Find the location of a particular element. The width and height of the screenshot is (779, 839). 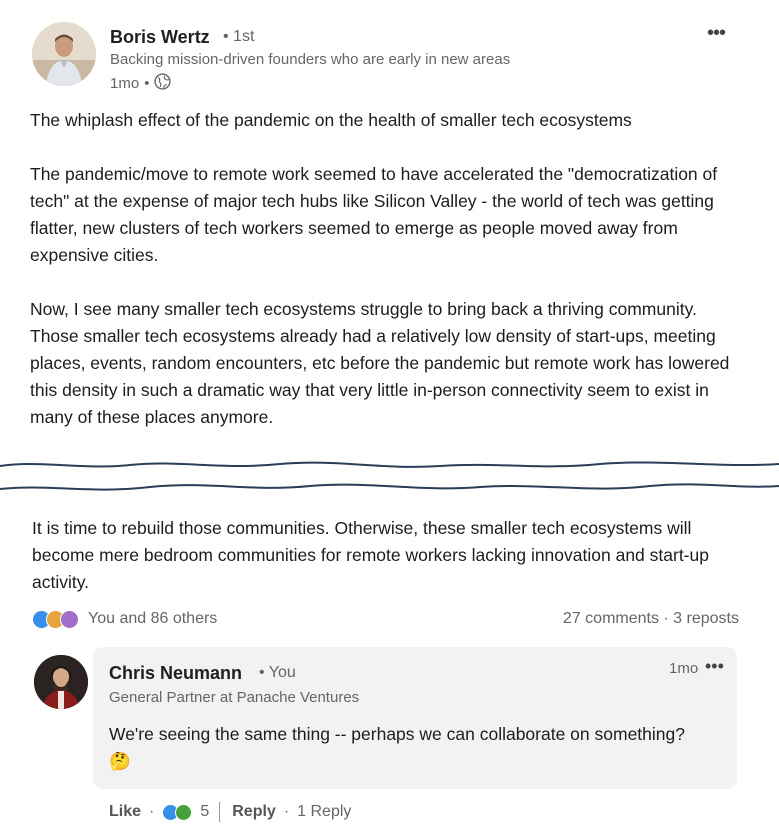

globe-icon is located at coordinates (163, 83).